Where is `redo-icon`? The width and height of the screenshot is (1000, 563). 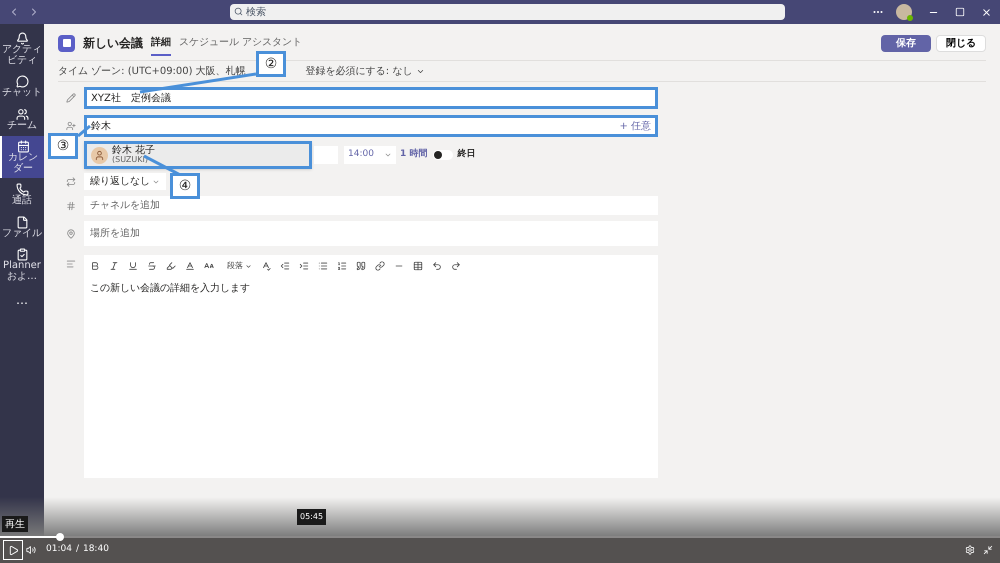
redo-icon is located at coordinates (456, 266).